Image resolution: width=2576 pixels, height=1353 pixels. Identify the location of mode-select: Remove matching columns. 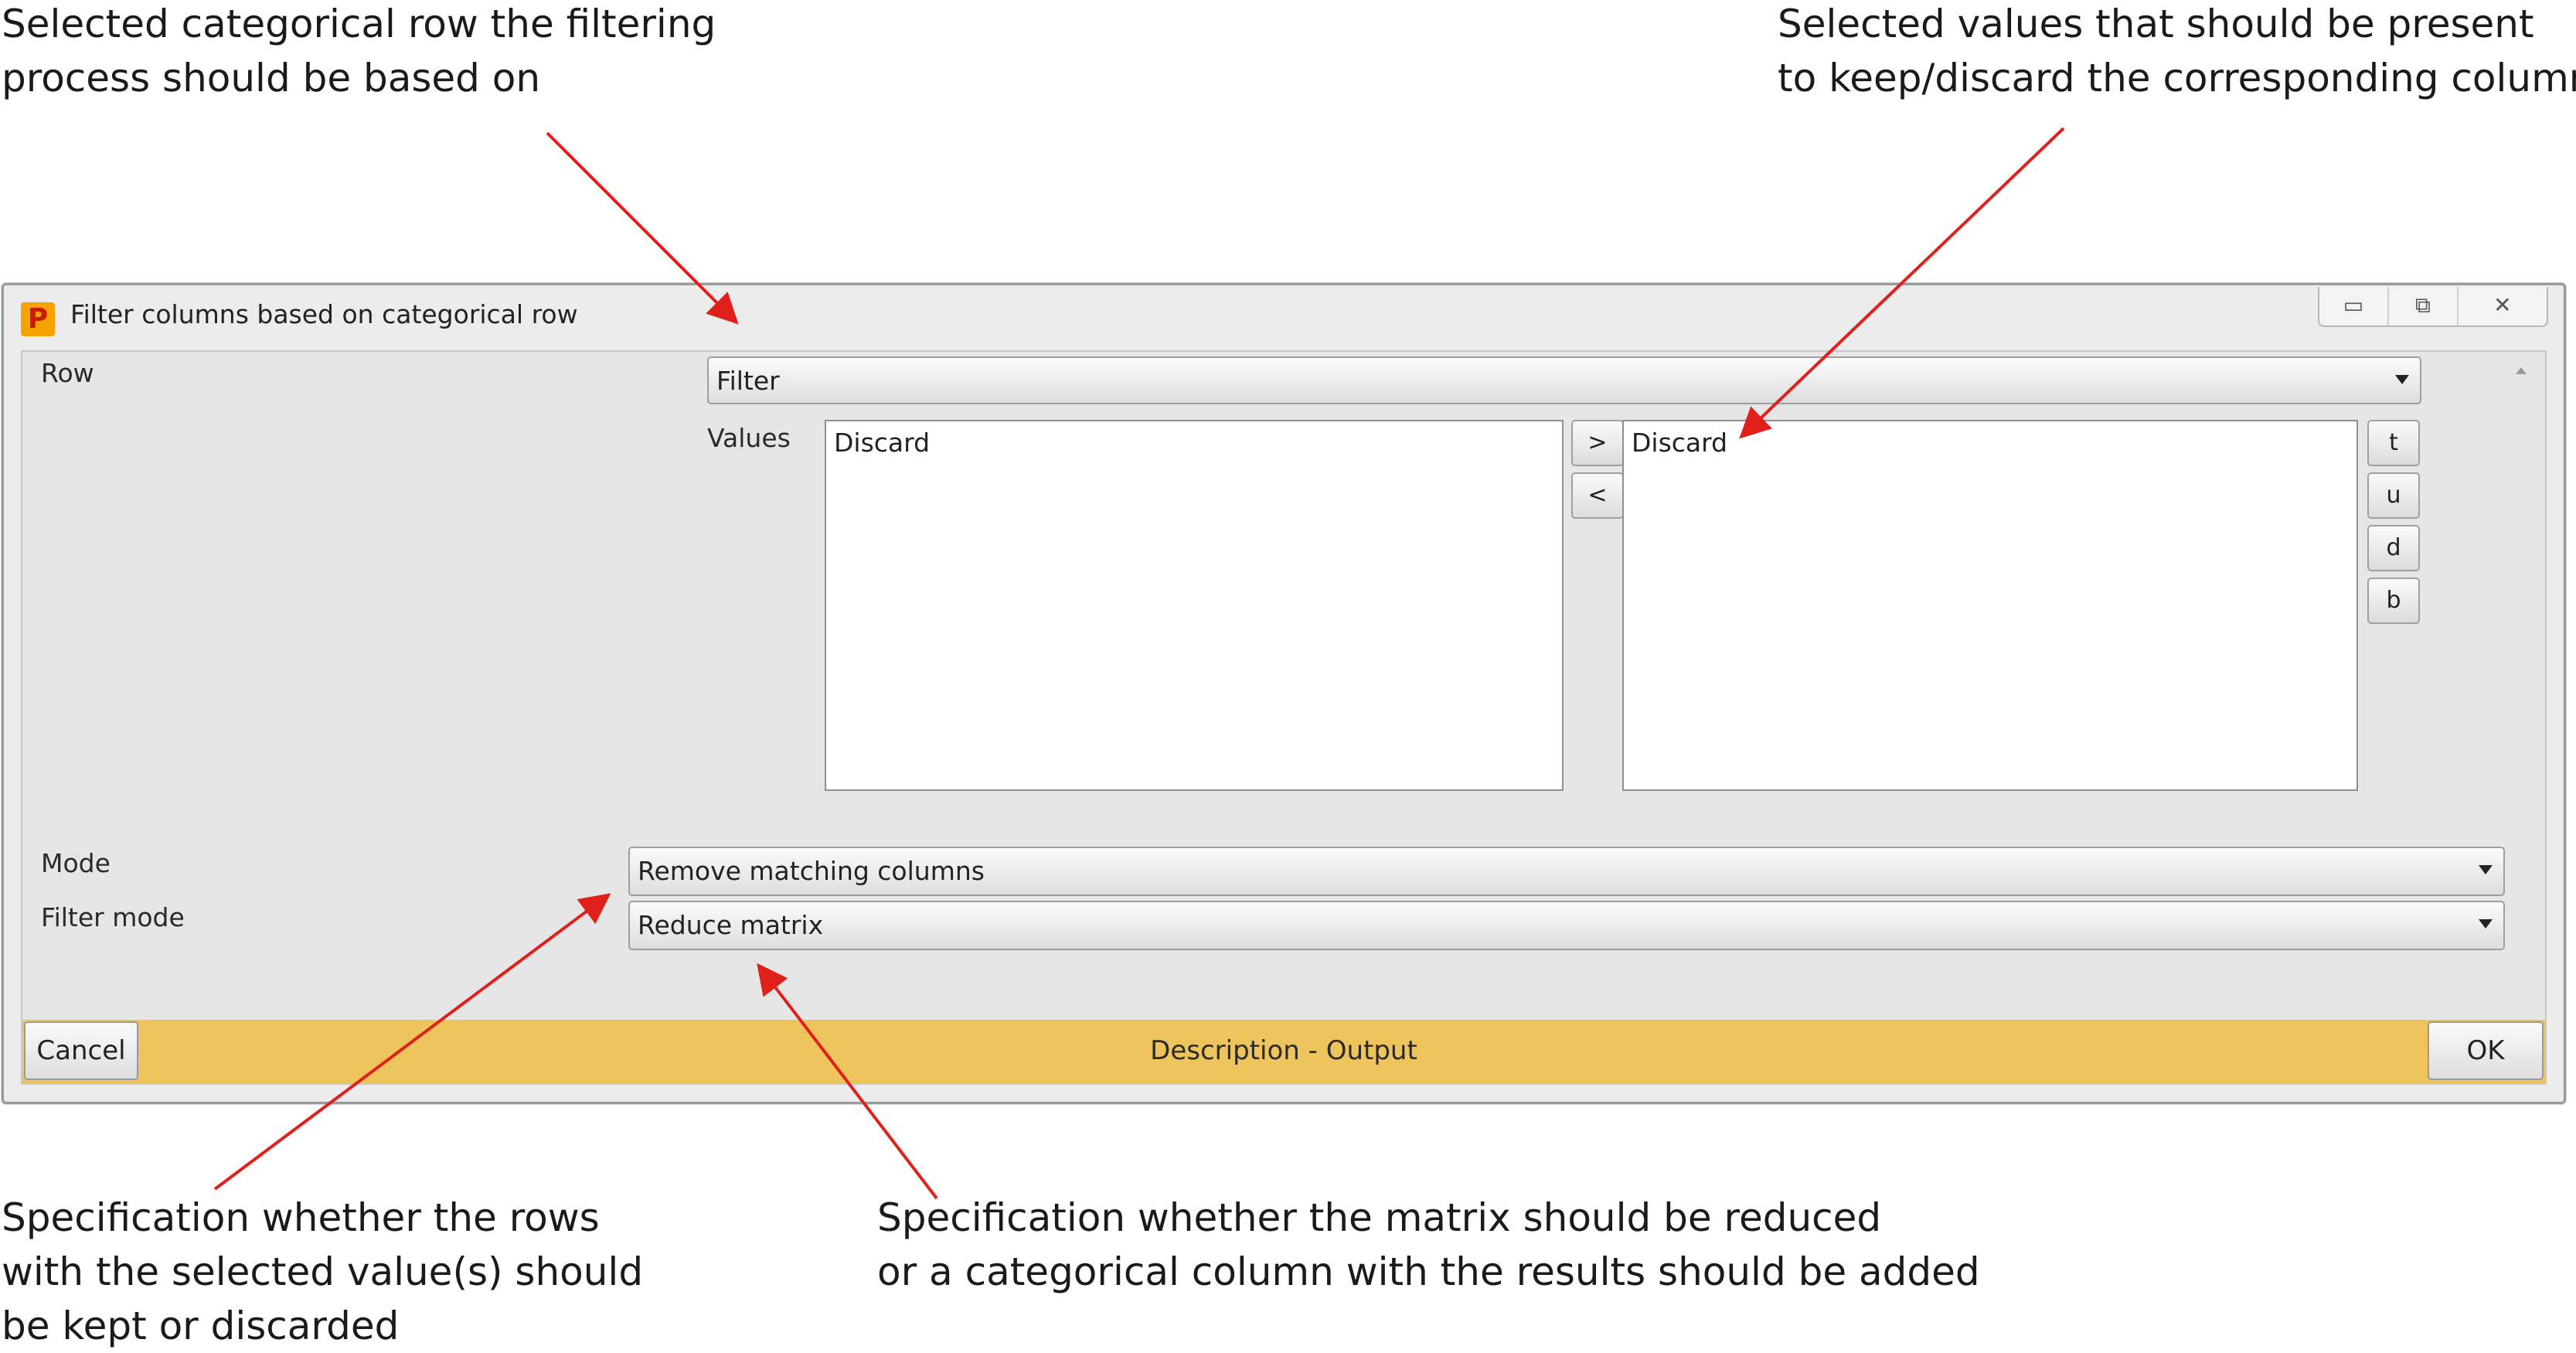
(1566, 871).